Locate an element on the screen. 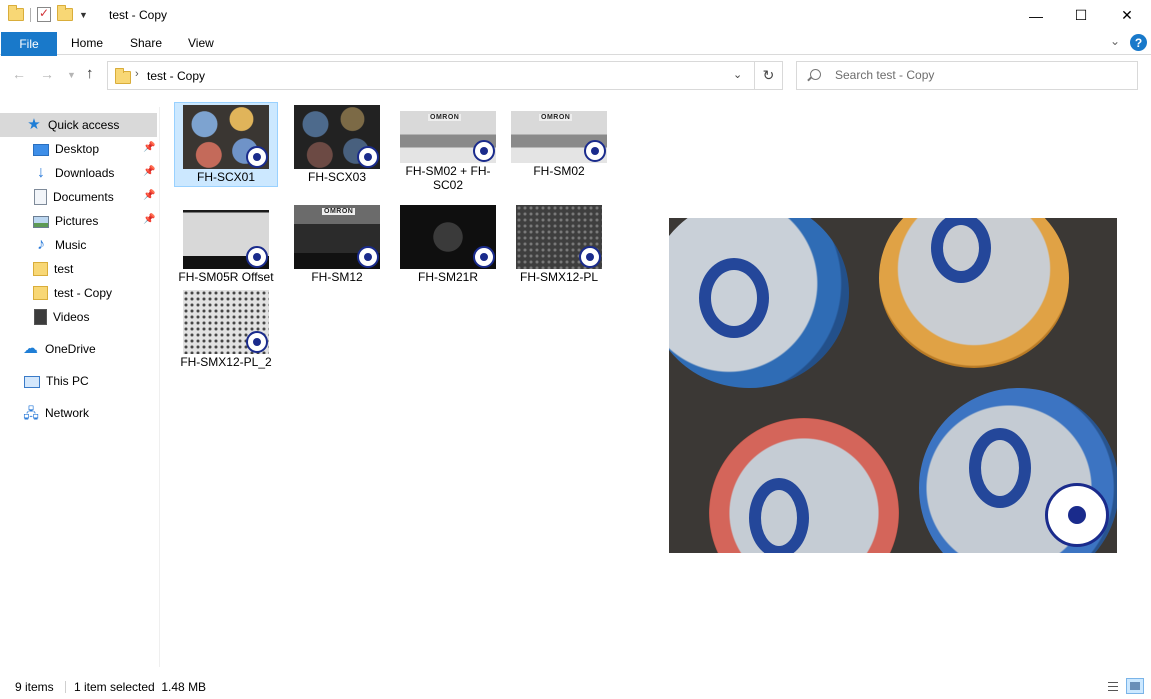 This screenshot has height=699, width=1151. music-icon: ♪ is located at coordinates (41, 244).